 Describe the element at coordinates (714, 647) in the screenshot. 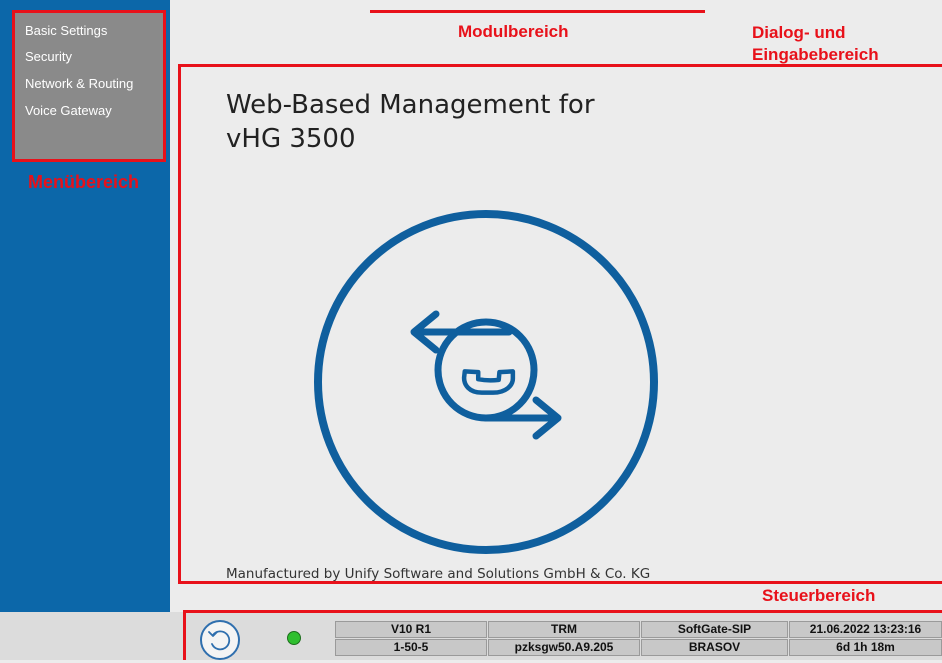

I see `status-location: BRASOV` at that location.